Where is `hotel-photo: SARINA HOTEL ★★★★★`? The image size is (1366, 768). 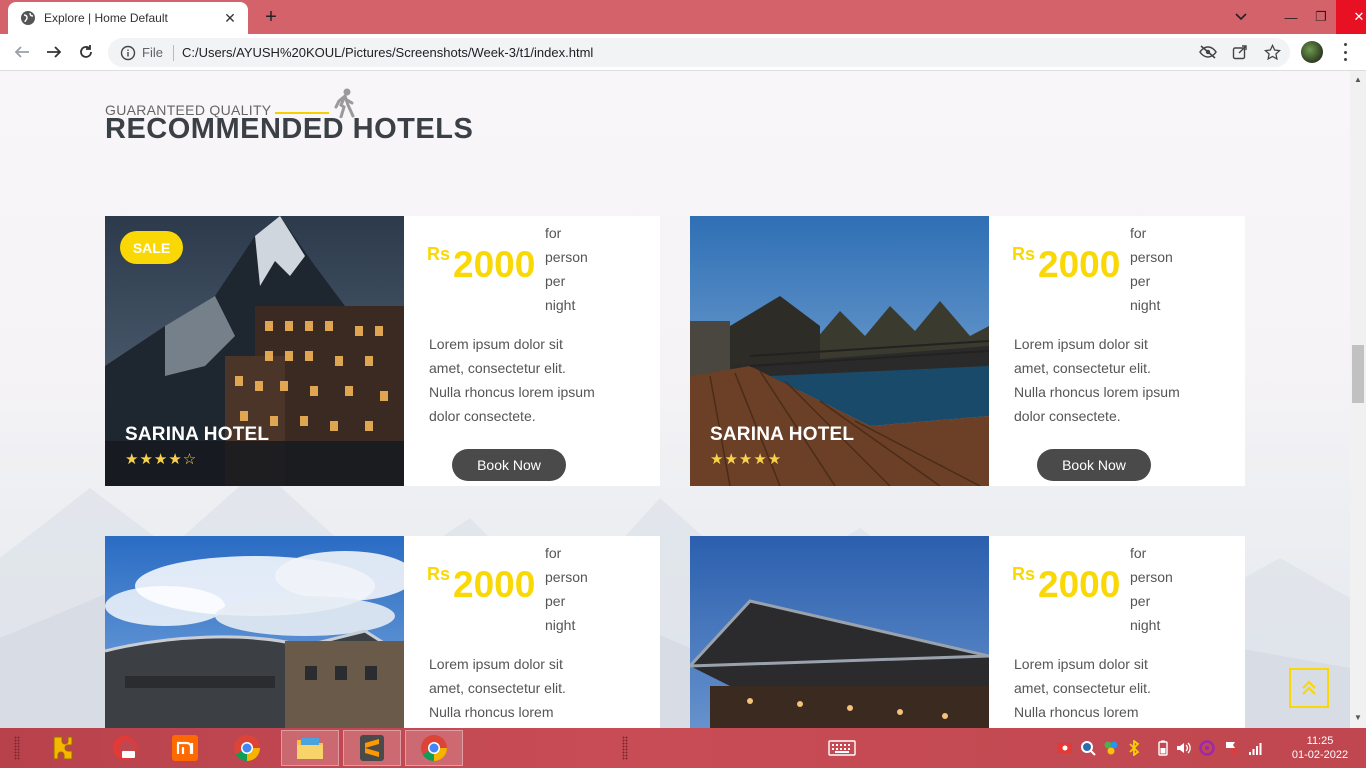 hotel-photo: SARINA HOTEL ★★★★★ is located at coordinates (839, 351).